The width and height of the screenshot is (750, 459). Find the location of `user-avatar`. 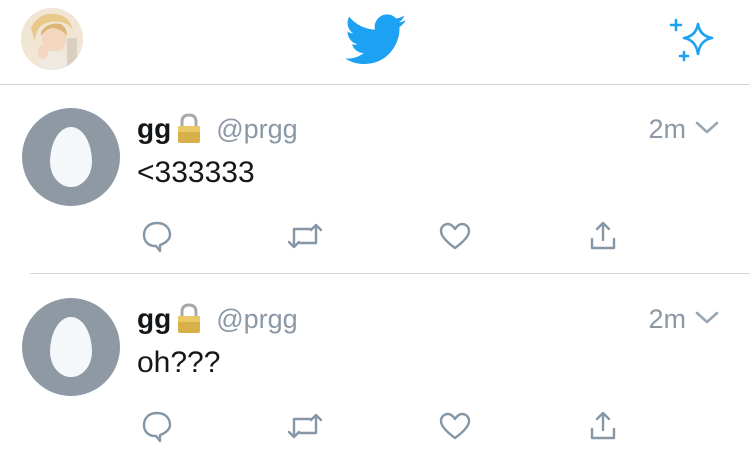

user-avatar is located at coordinates (52, 39).